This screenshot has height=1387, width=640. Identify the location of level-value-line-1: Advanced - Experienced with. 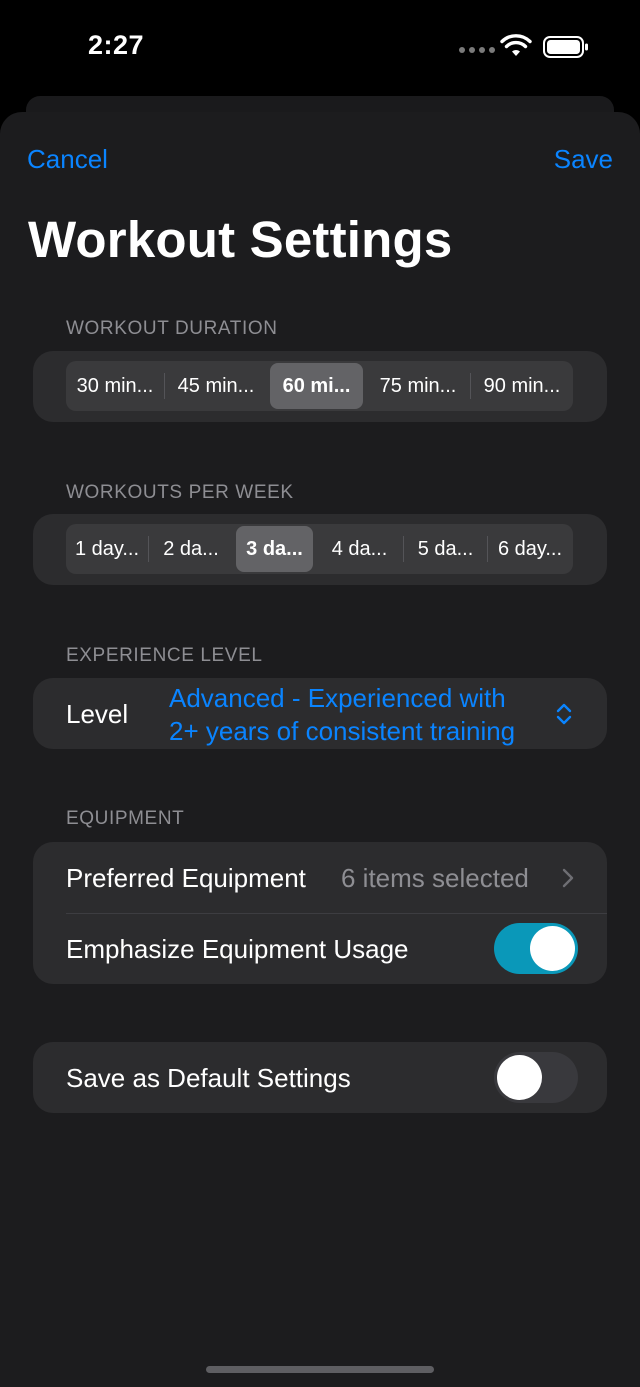
(337, 698).